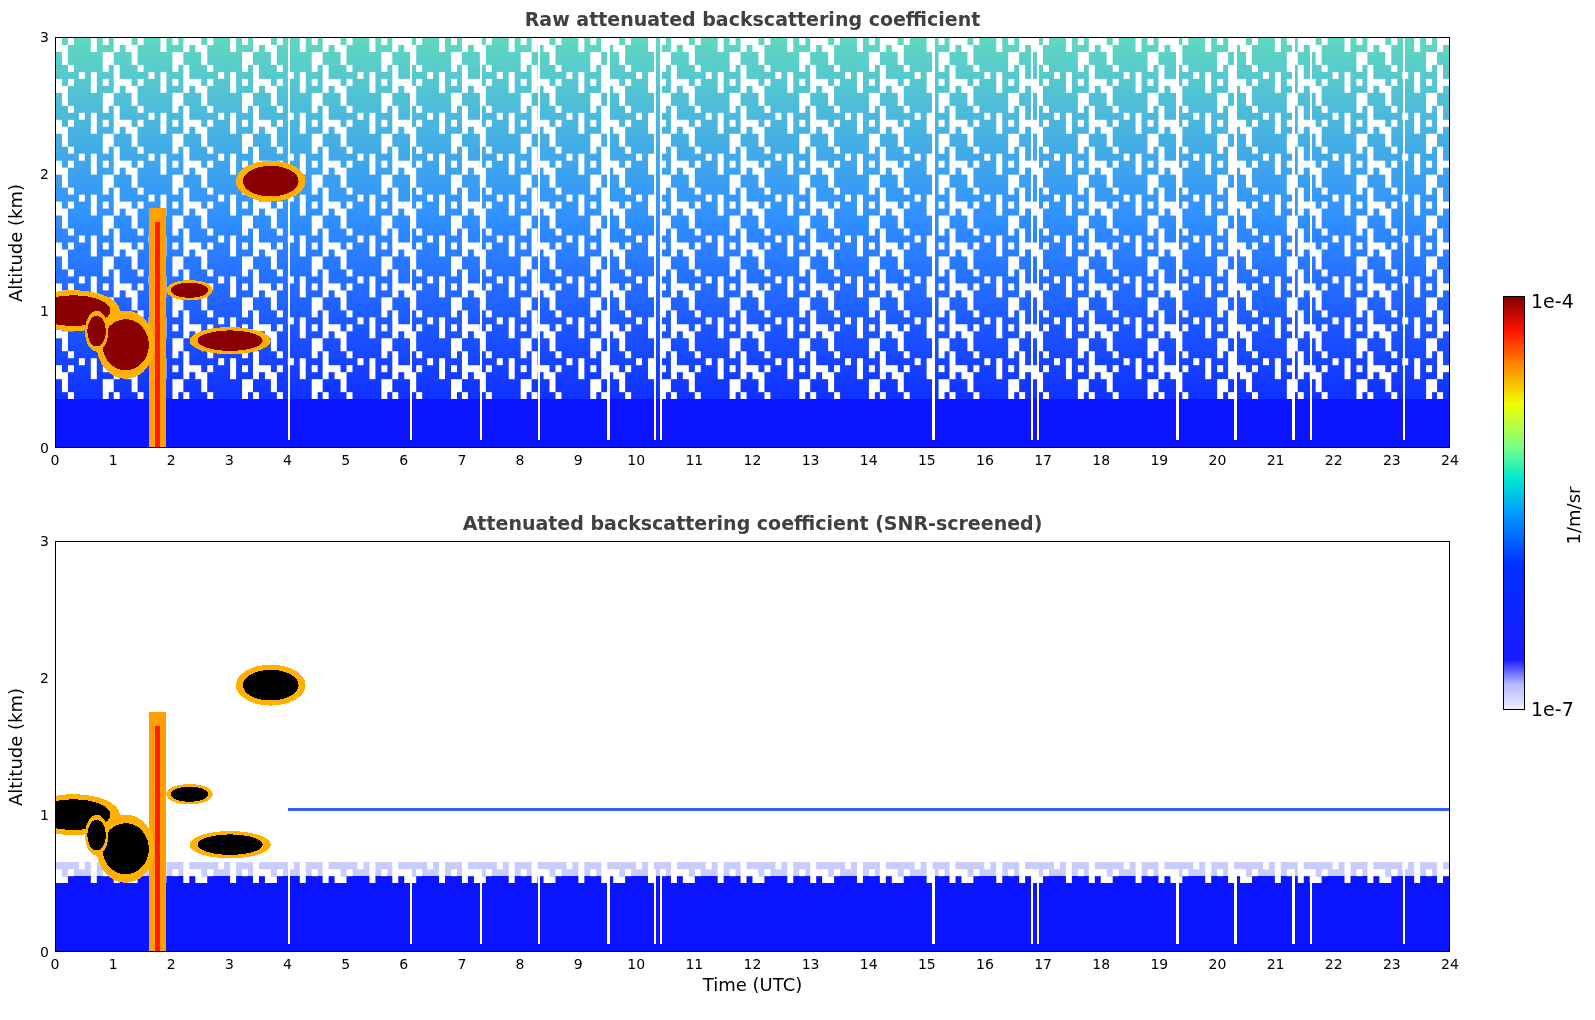 This screenshot has height=1020, width=1595. What do you see at coordinates (752, 984) in the screenshot?
I see `axis-label: Time (UTC)` at bounding box center [752, 984].